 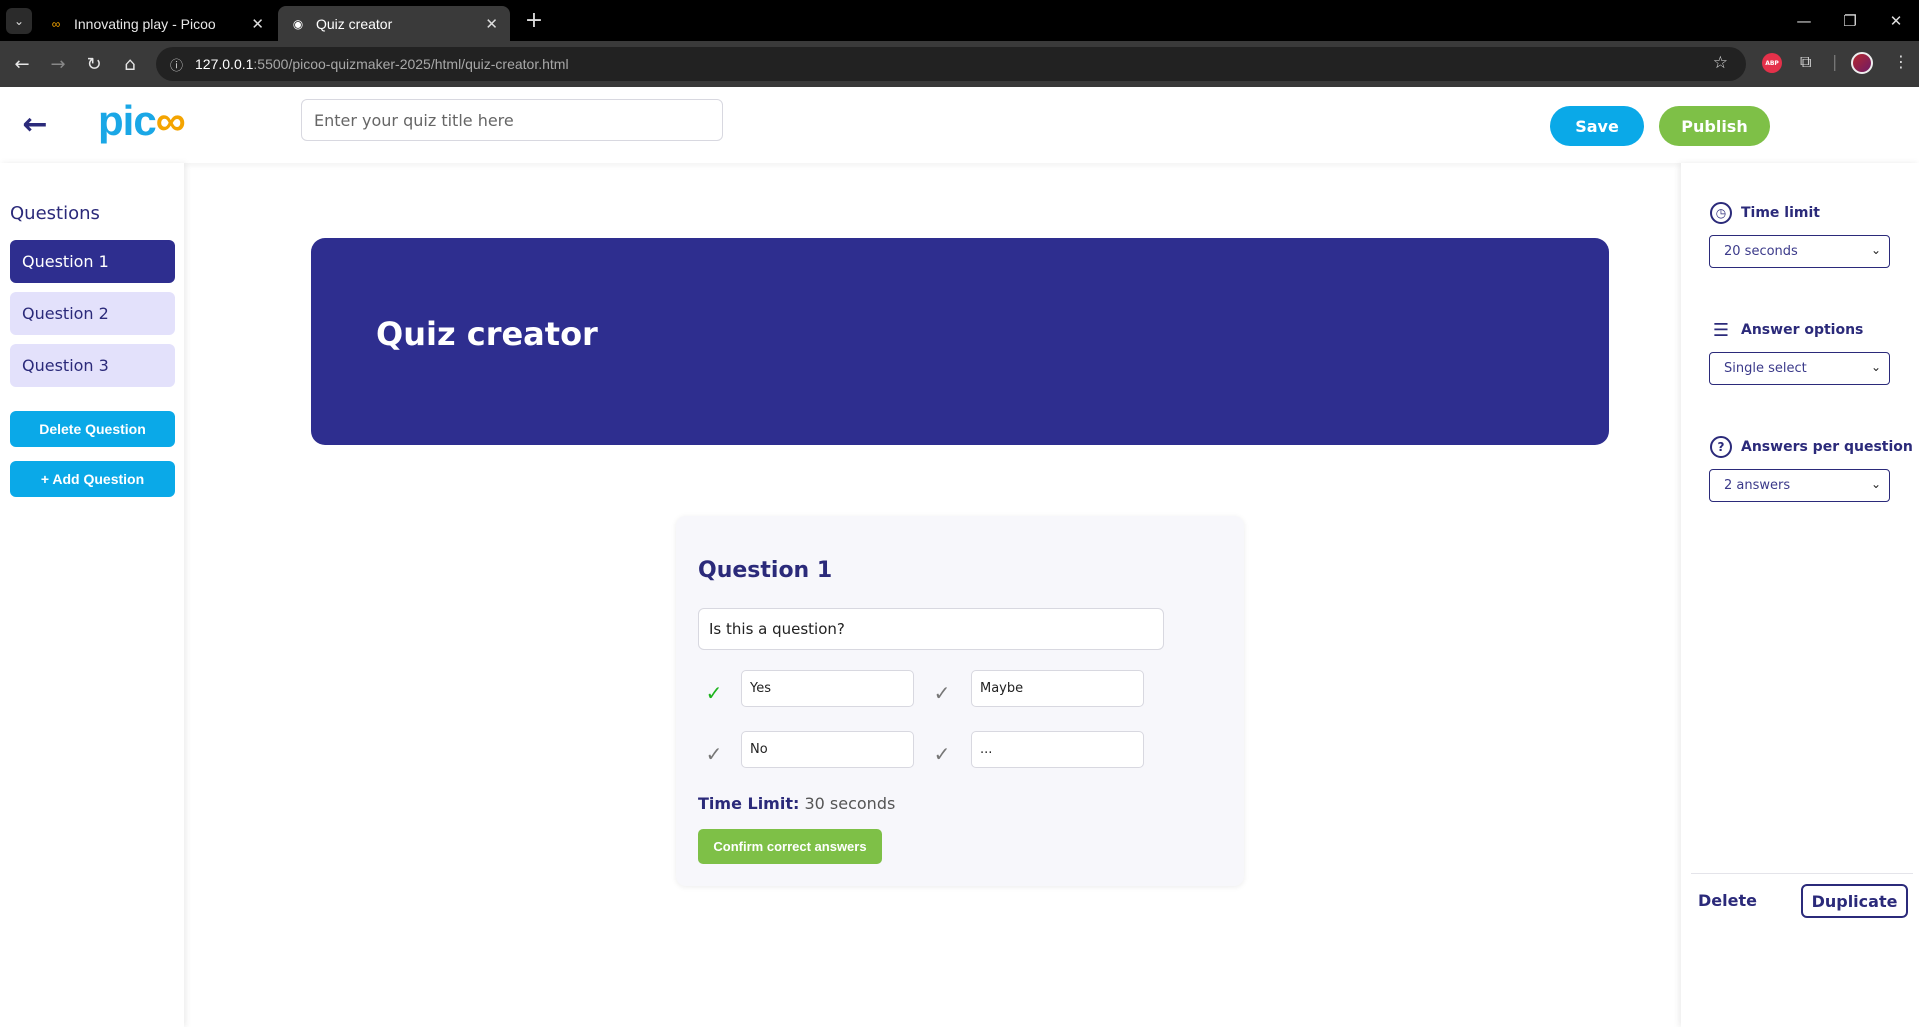 What do you see at coordinates (1862, 63) in the screenshot?
I see `profile-avatar` at bounding box center [1862, 63].